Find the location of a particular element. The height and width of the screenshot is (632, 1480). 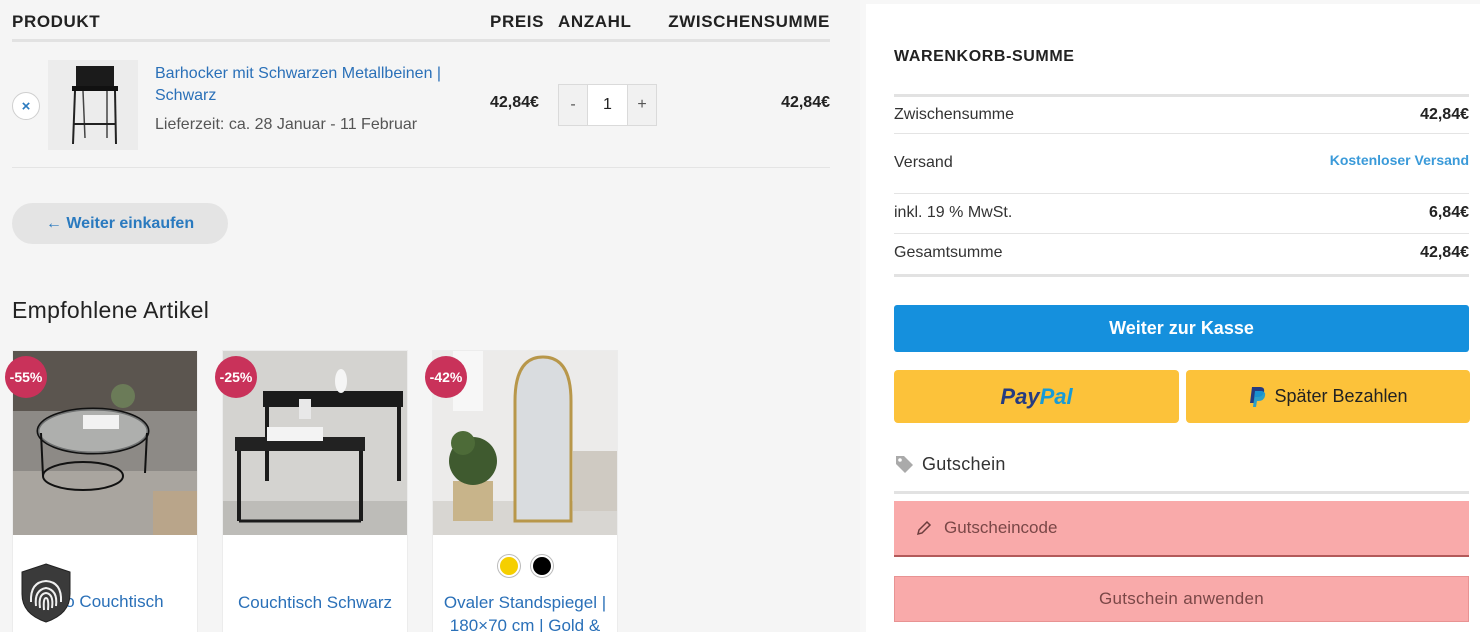

coupon-code-input: Gutscheincode is located at coordinates (1181, 529).